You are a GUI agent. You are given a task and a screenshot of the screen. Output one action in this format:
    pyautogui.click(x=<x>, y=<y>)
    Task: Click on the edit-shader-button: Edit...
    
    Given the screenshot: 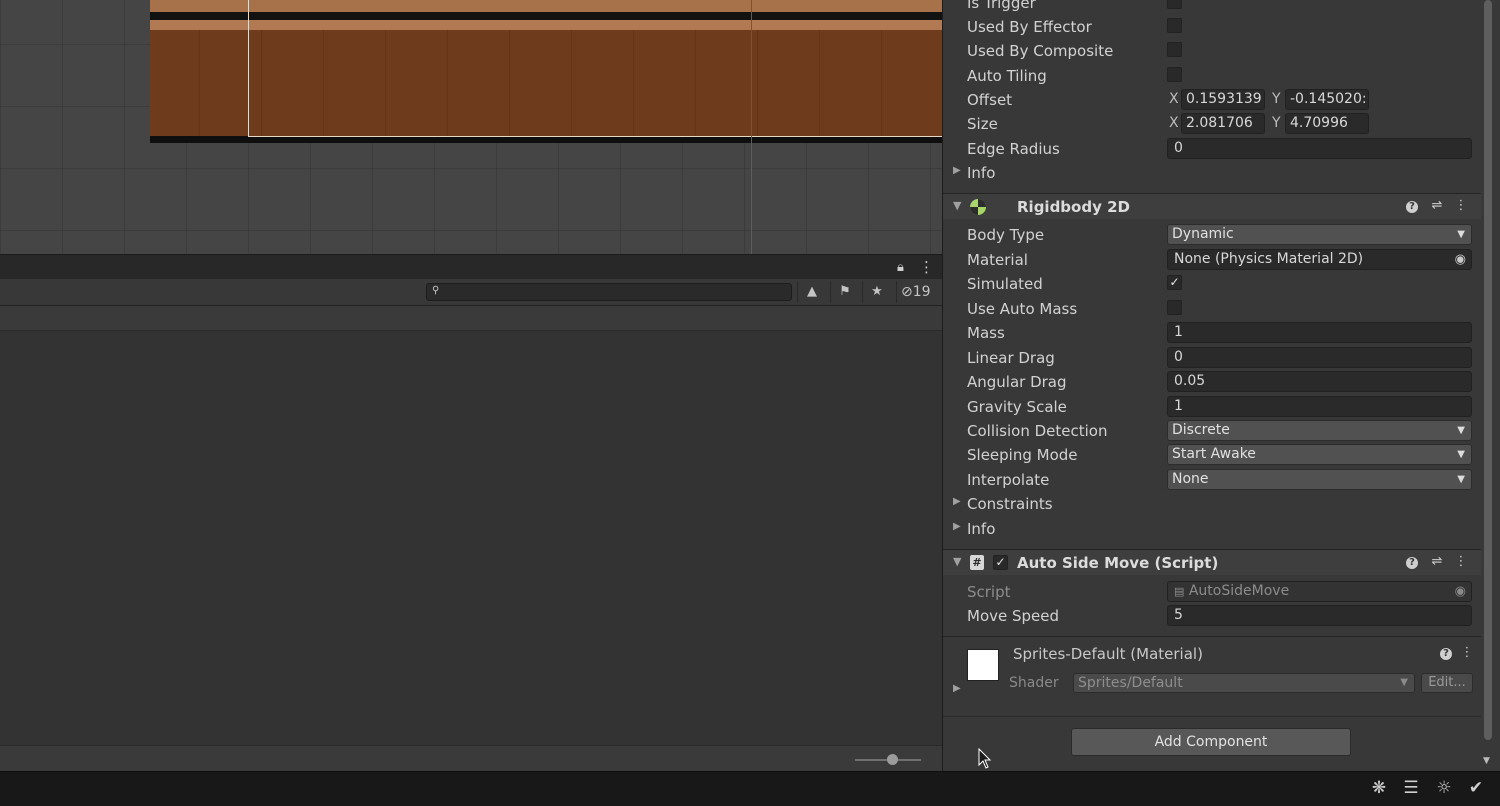 What is the action you would take?
    pyautogui.click(x=1447, y=683)
    